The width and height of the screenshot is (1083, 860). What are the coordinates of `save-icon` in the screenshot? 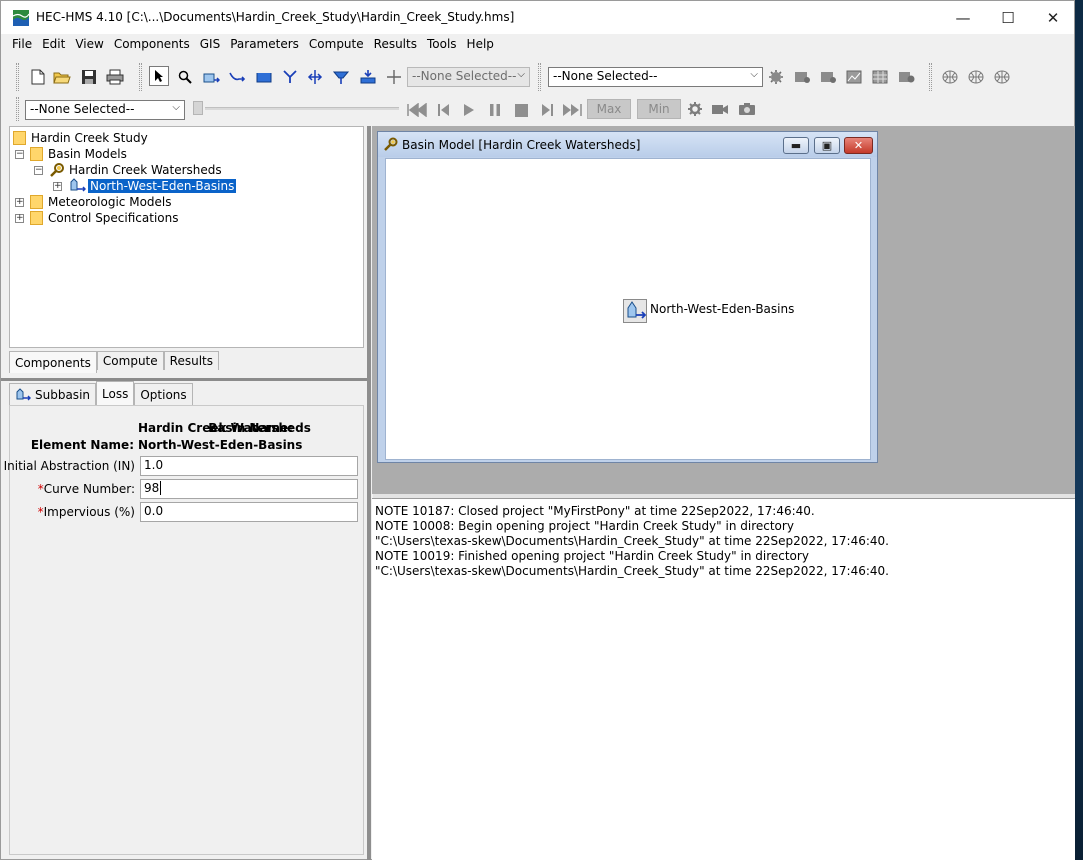 It's located at (89, 77).